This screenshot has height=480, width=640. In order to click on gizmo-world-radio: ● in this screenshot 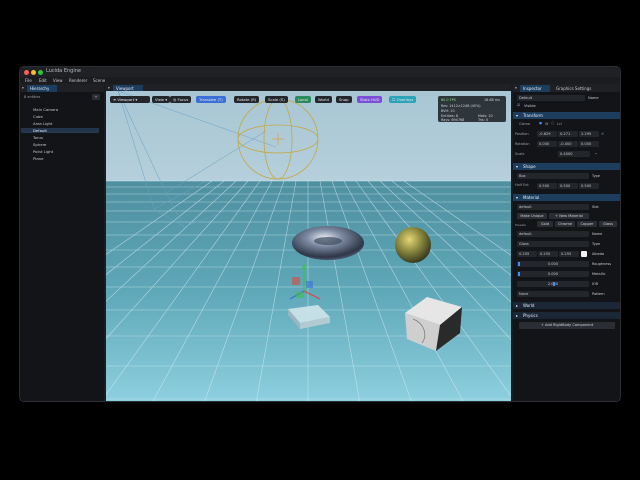, I will do `click(540, 123)`.